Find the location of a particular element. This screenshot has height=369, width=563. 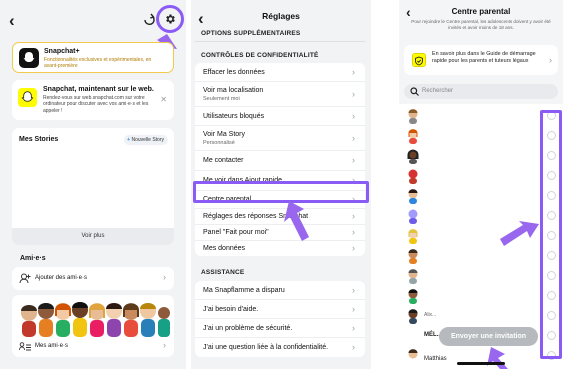

my-friends-label: Mes ami·e·s is located at coordinates (52, 346).